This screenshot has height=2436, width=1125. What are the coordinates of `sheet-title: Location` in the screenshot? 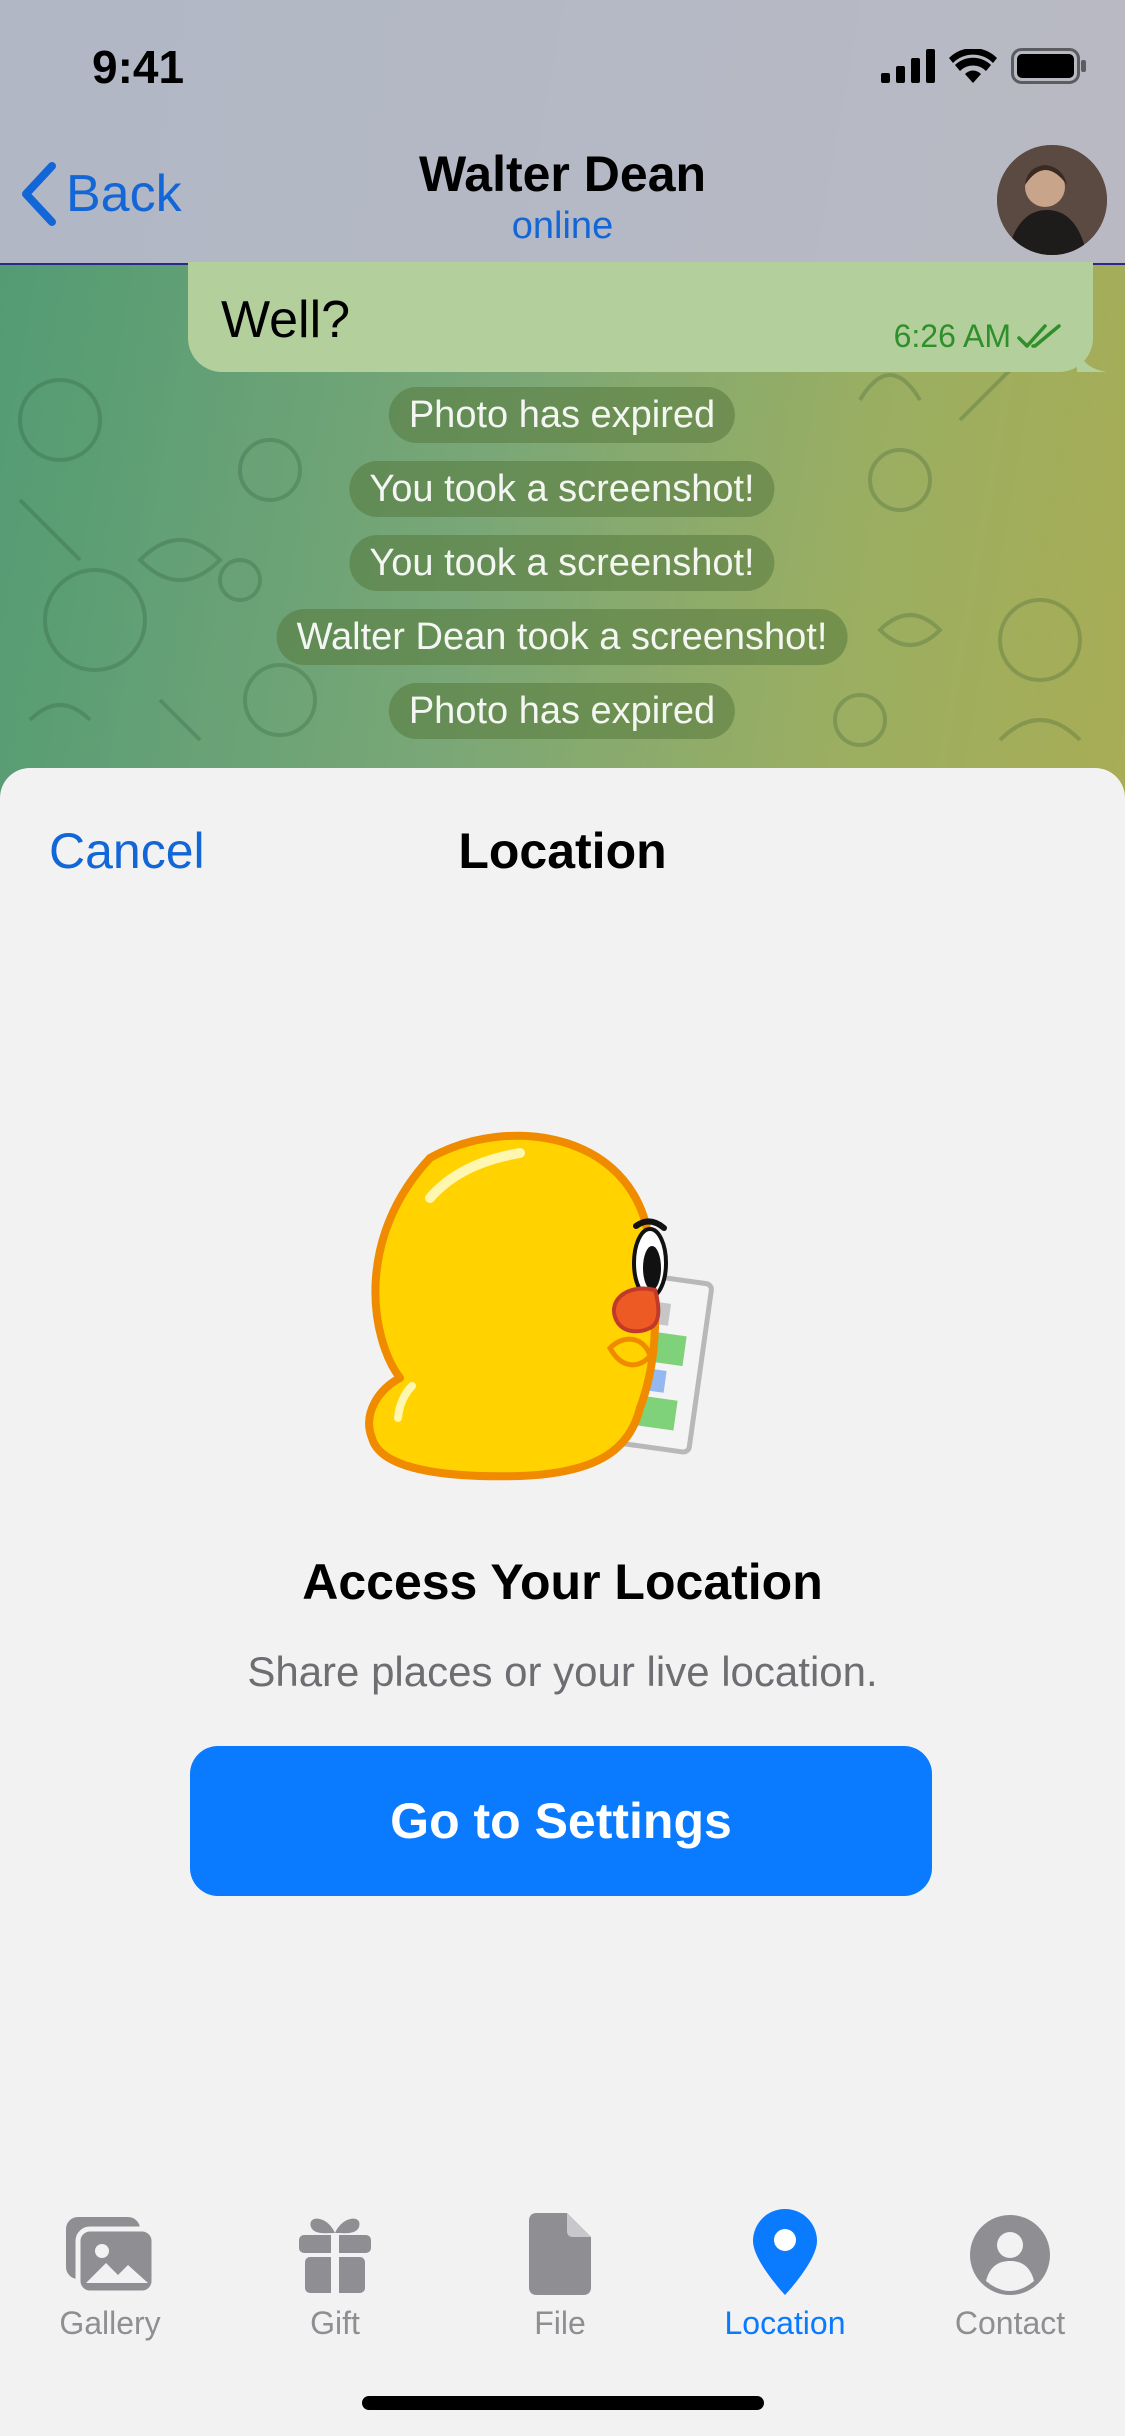 It's located at (562, 851).